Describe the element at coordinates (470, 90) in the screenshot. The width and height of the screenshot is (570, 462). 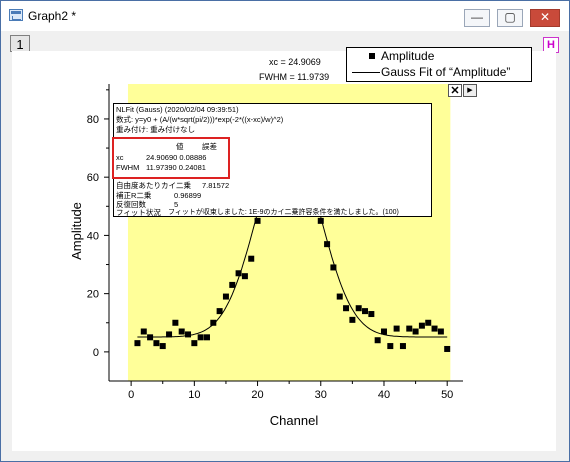
I see `fit-table-menu-arrow-icon: ▶` at that location.